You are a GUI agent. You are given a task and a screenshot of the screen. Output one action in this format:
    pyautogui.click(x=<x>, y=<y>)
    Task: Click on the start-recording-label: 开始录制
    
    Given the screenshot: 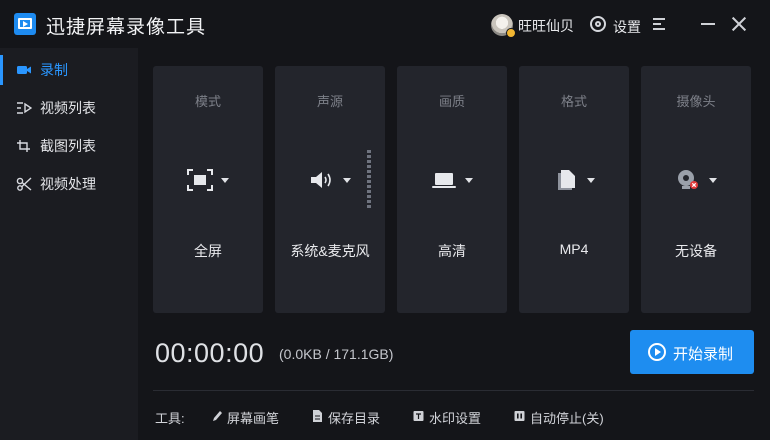 What is the action you would take?
    pyautogui.click(x=703, y=354)
    